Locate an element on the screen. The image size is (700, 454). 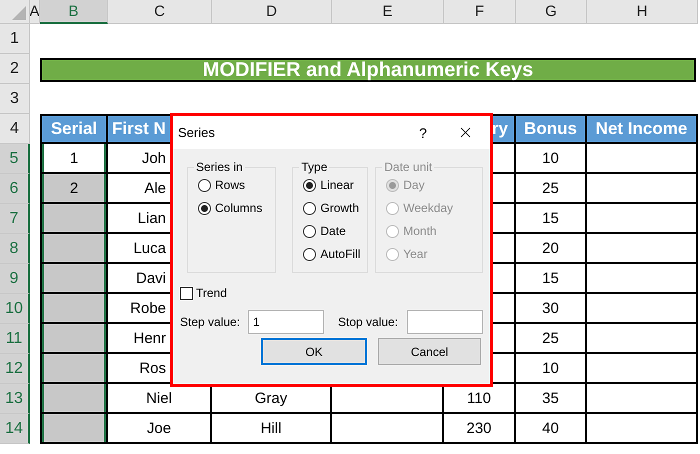
column-header: H is located at coordinates (642, 12).